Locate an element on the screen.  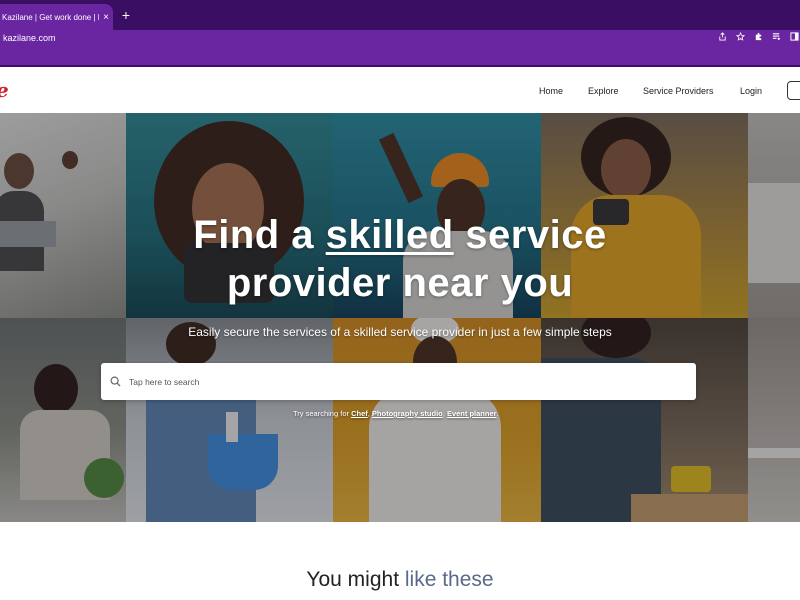
signup-button is located at coordinates (793, 90).